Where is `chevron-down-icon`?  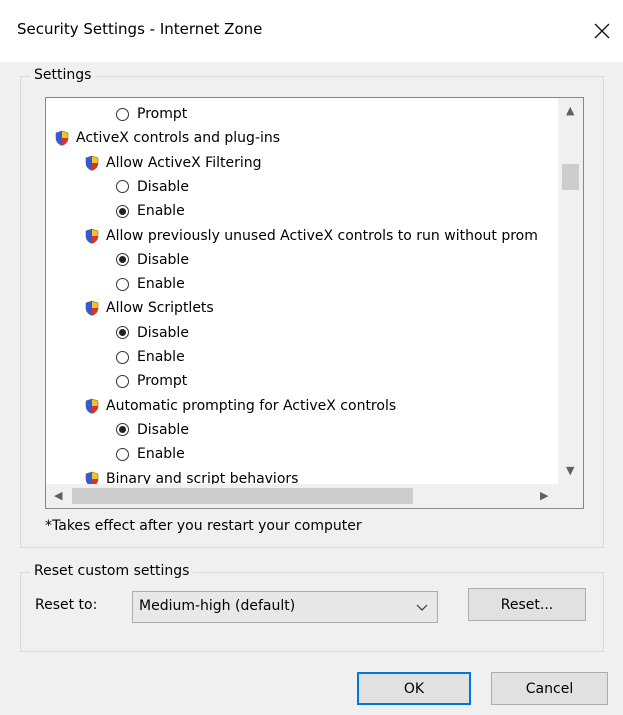
chevron-down-icon is located at coordinates (422, 607).